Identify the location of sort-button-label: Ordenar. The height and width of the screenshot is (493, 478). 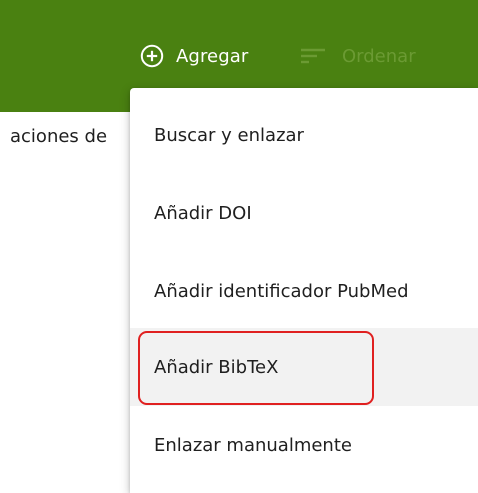
(379, 56).